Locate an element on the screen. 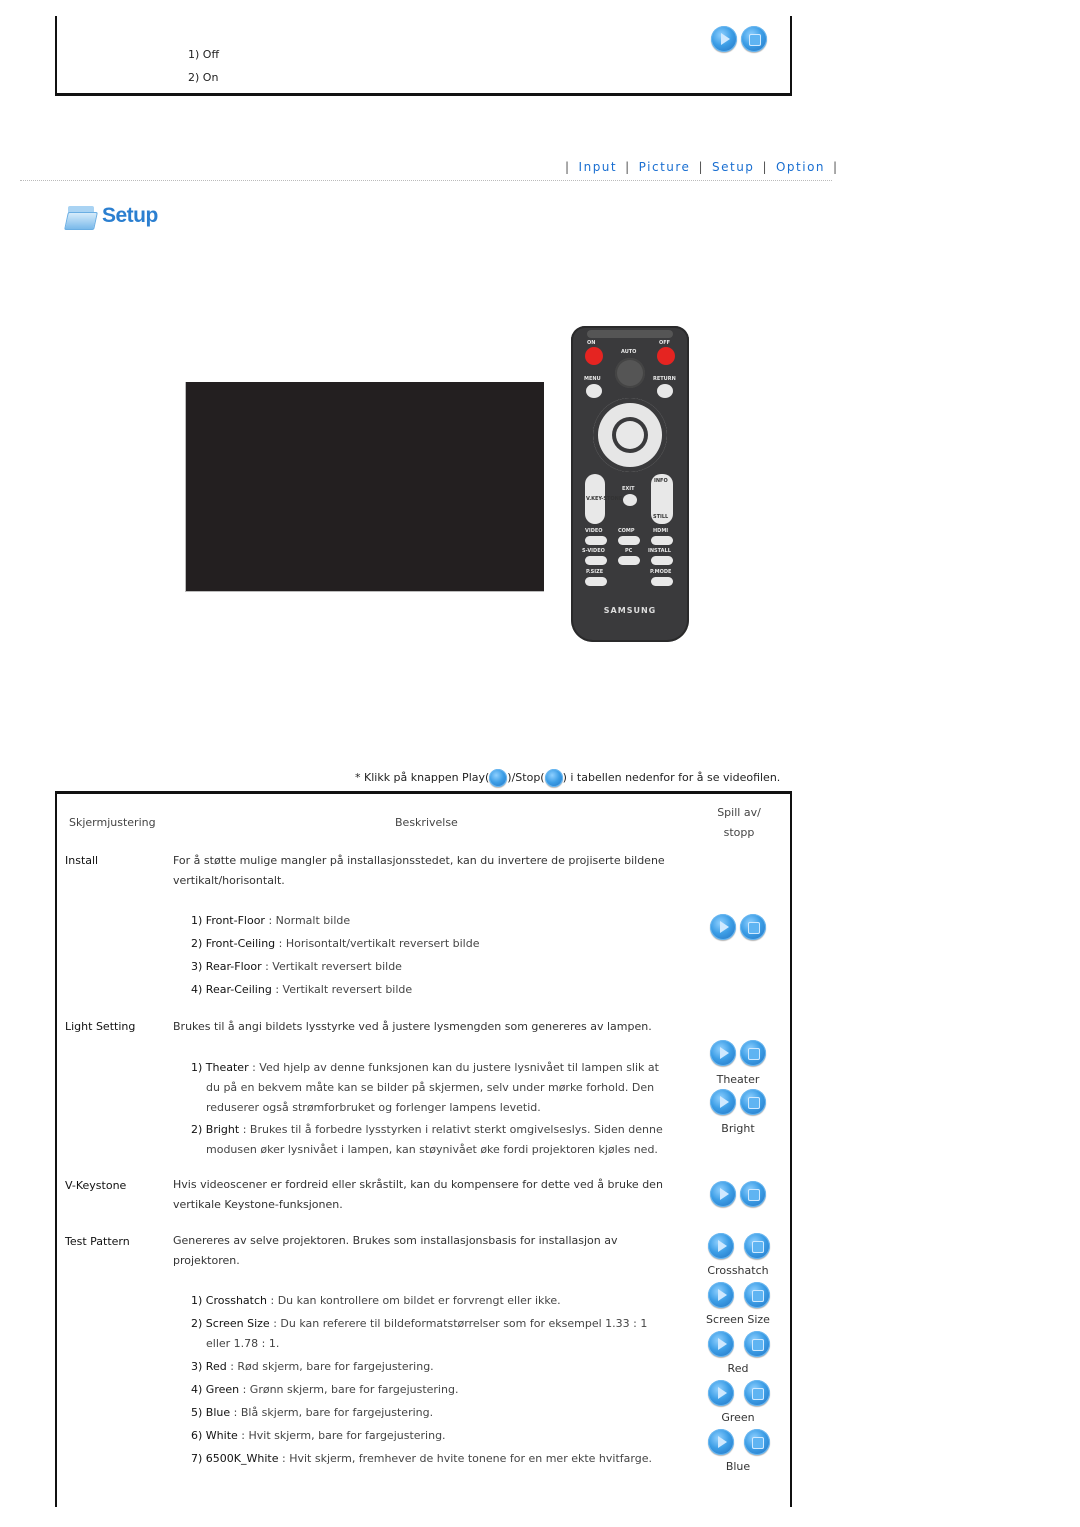  desc-line: vertikale Keystone-funksjonen. is located at coordinates (258, 1204).